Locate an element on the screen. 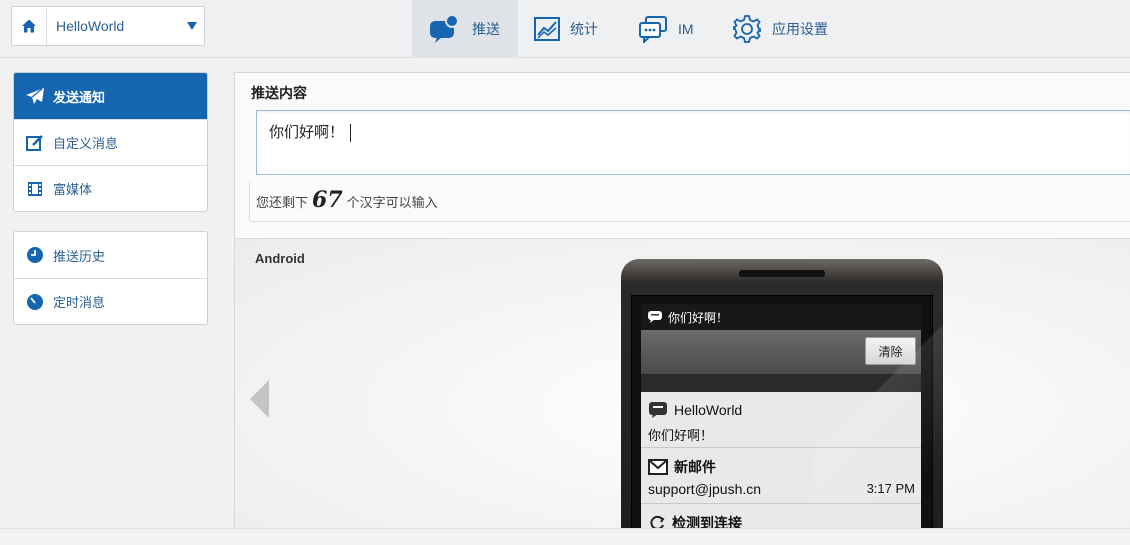 Image resolution: width=1130 pixels, height=545 pixels. paper-plane-icon is located at coordinates (35, 96).